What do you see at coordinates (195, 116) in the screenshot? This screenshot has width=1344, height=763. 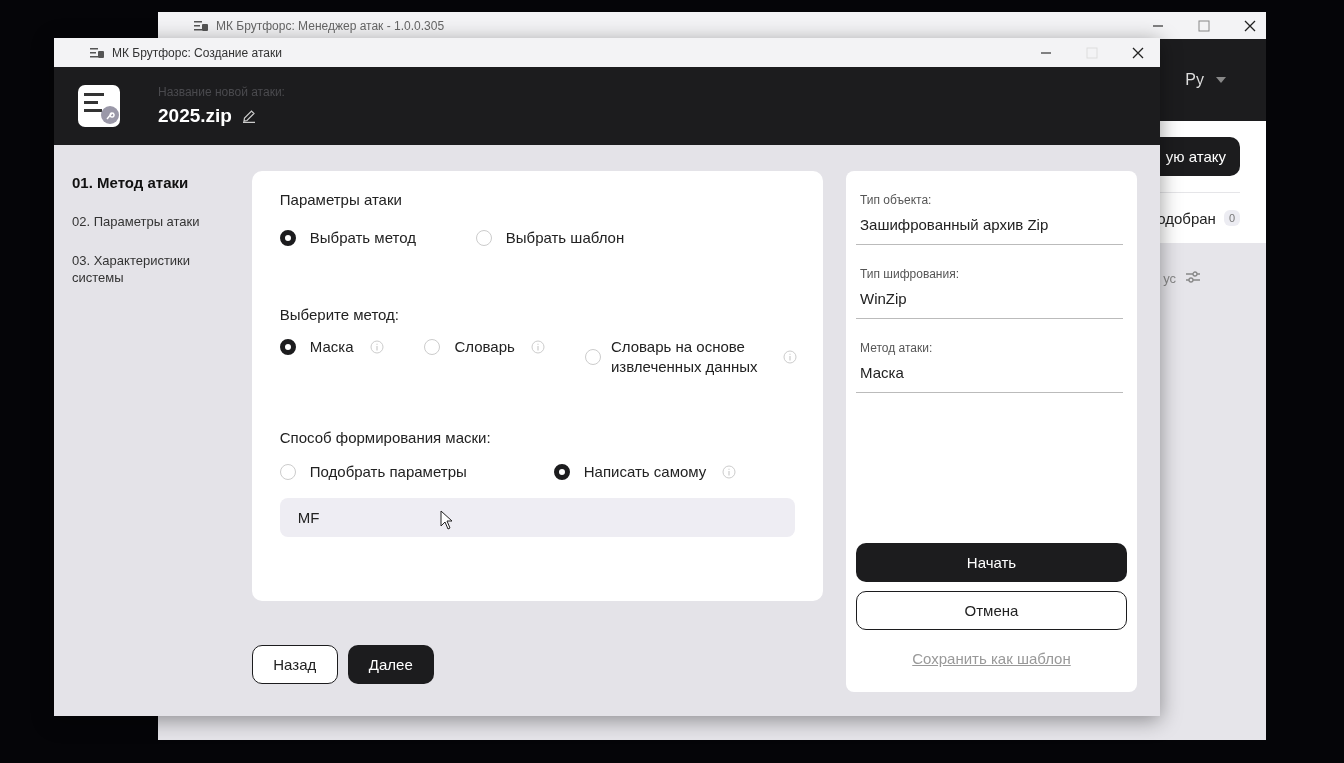 I see `attack-name: 2025.zip` at bounding box center [195, 116].